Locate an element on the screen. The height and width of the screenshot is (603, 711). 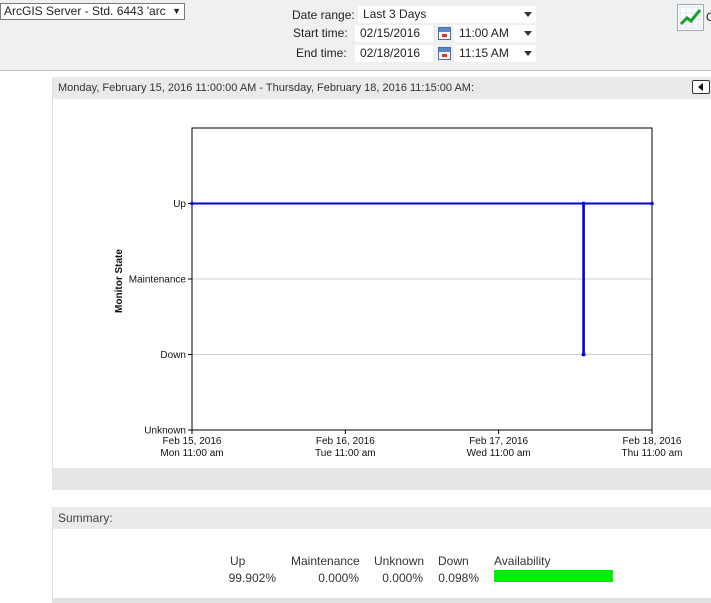
availability-bar is located at coordinates (553, 576).